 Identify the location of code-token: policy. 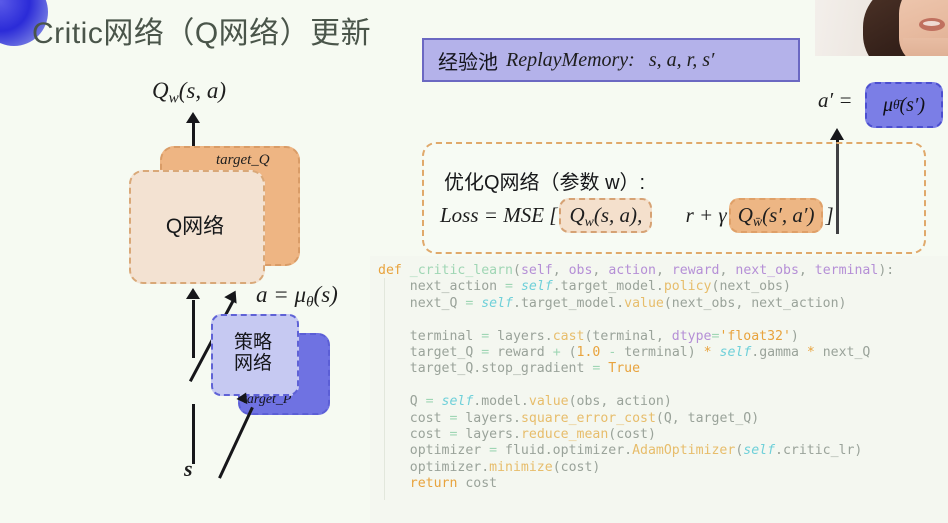
(687, 287).